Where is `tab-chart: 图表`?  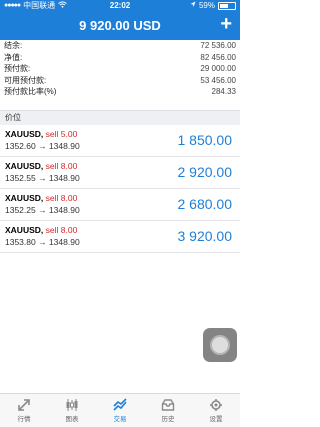
tab-chart: 图表 is located at coordinates (72, 410).